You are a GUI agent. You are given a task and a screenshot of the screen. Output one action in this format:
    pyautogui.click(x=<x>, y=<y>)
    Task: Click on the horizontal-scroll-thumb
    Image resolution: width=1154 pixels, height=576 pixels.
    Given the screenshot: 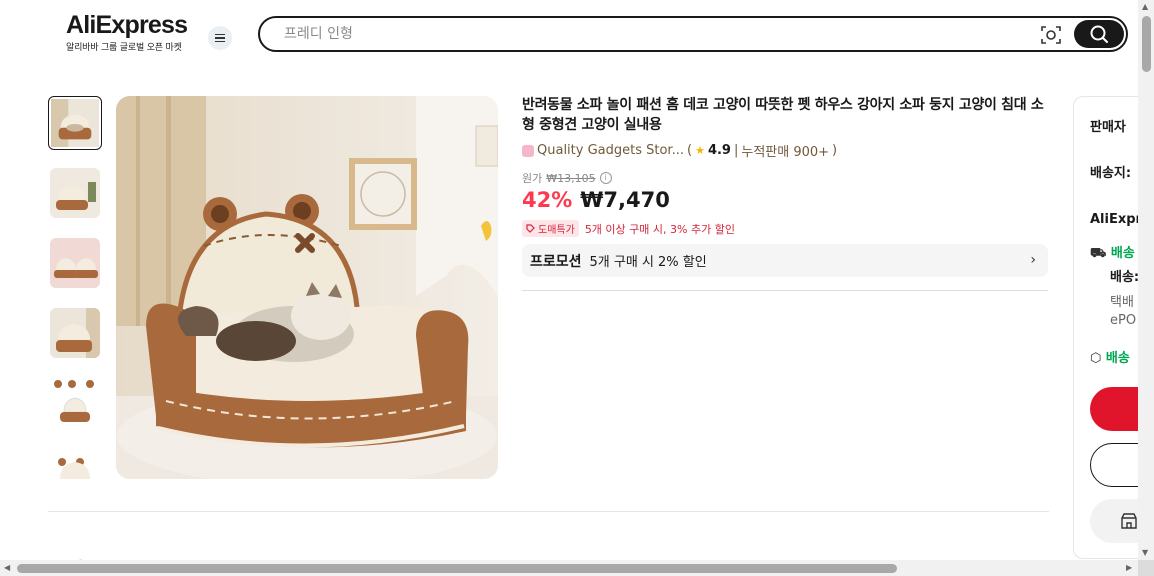 What is the action you would take?
    pyautogui.click(x=457, y=568)
    